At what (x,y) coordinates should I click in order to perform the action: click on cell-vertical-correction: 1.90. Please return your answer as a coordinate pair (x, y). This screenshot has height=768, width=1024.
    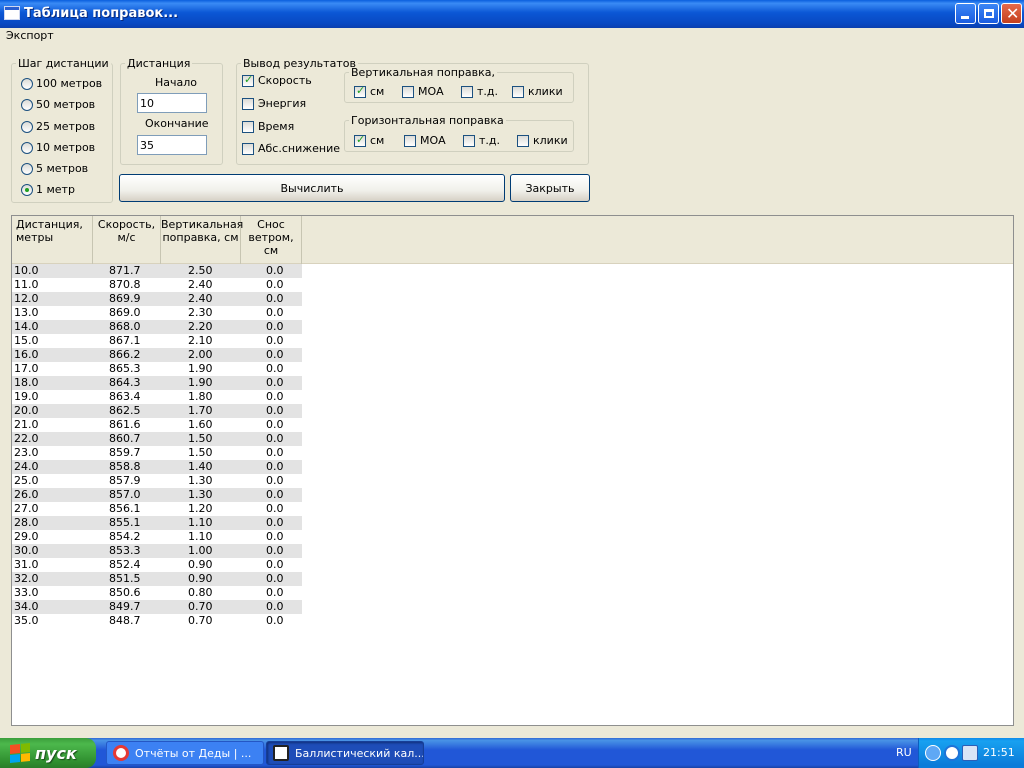
    Looking at the image, I should click on (200, 368).